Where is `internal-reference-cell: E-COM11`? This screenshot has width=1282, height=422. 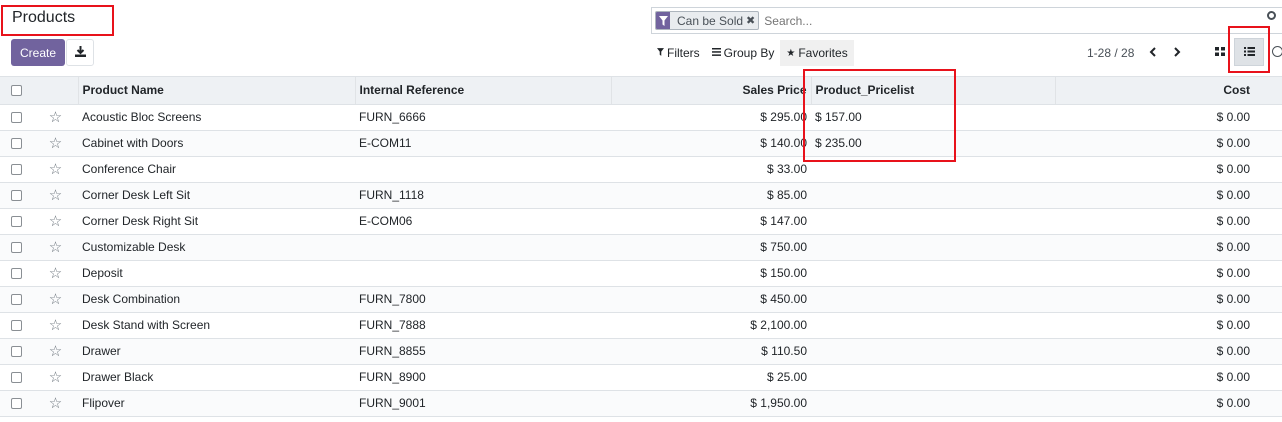
internal-reference-cell: E-COM11 is located at coordinates (483, 143).